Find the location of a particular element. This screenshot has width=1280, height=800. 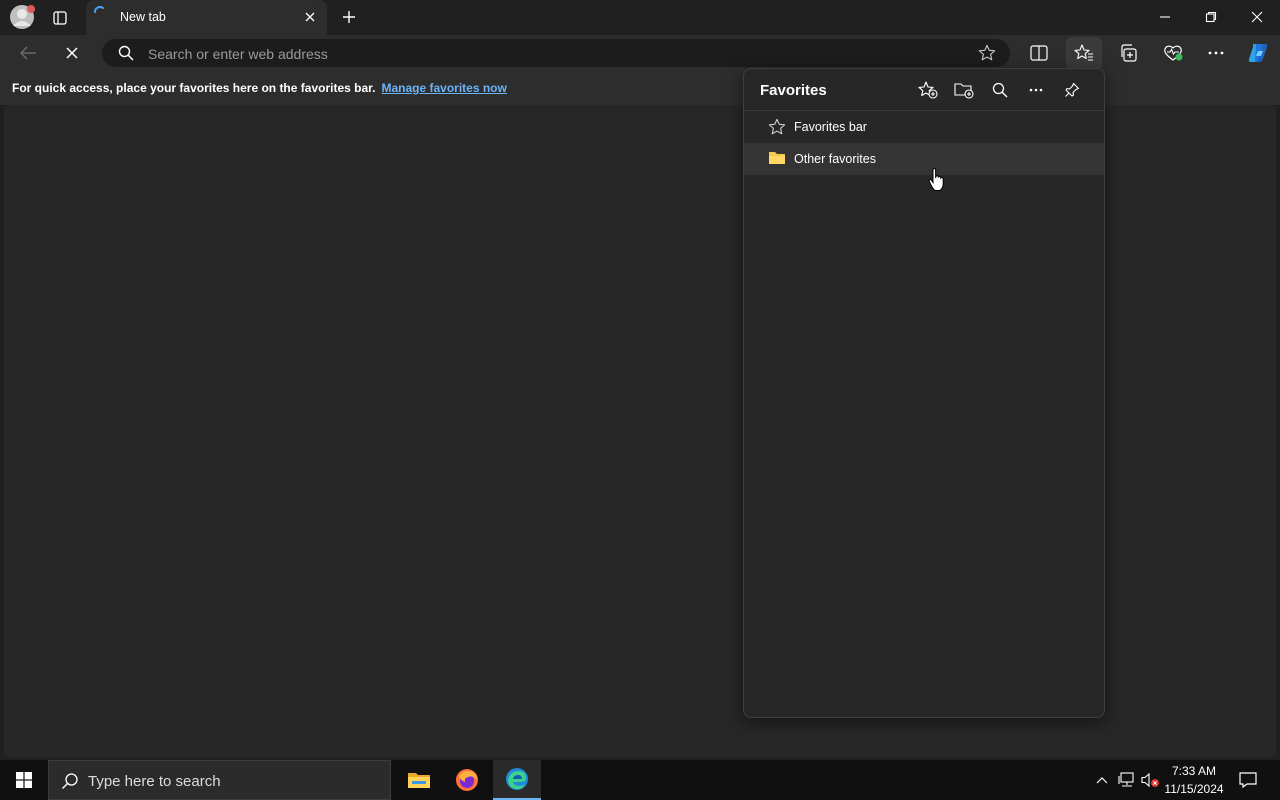

add-favorite-star-icon is located at coordinates (987, 53).